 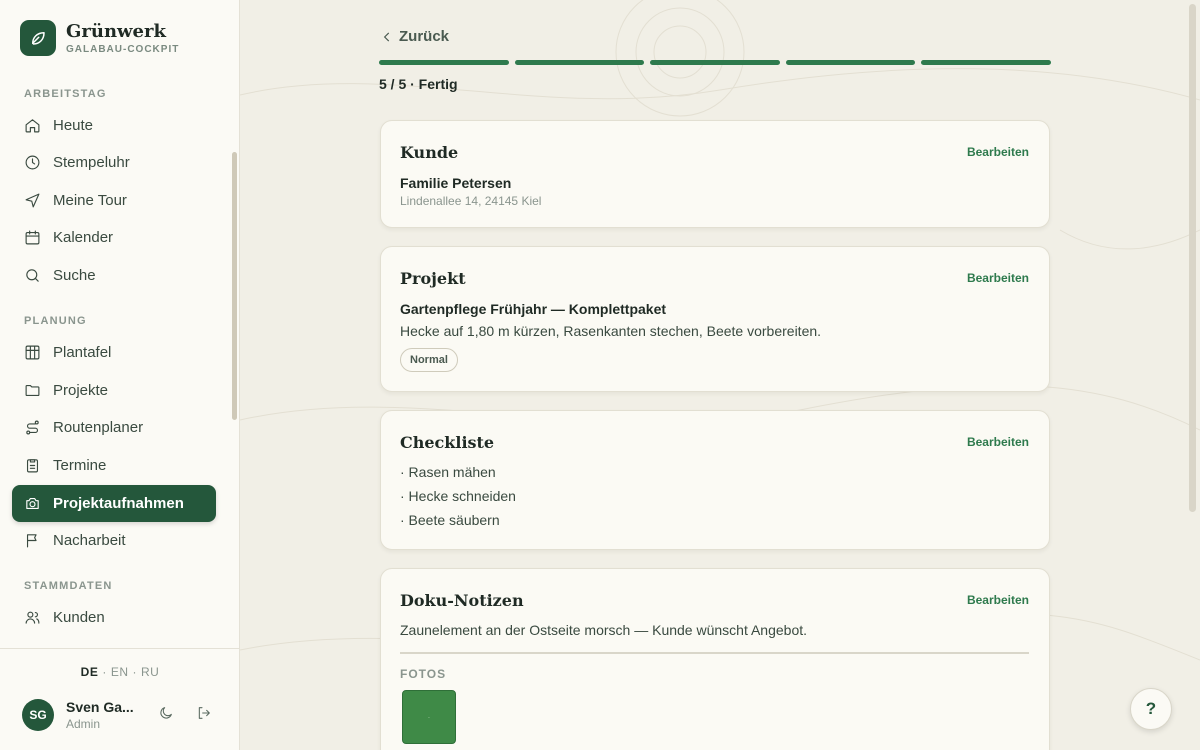 I want to click on project-name: Gartenpflege Frühjahr — Komplettpaket, so click(x=533, y=309).